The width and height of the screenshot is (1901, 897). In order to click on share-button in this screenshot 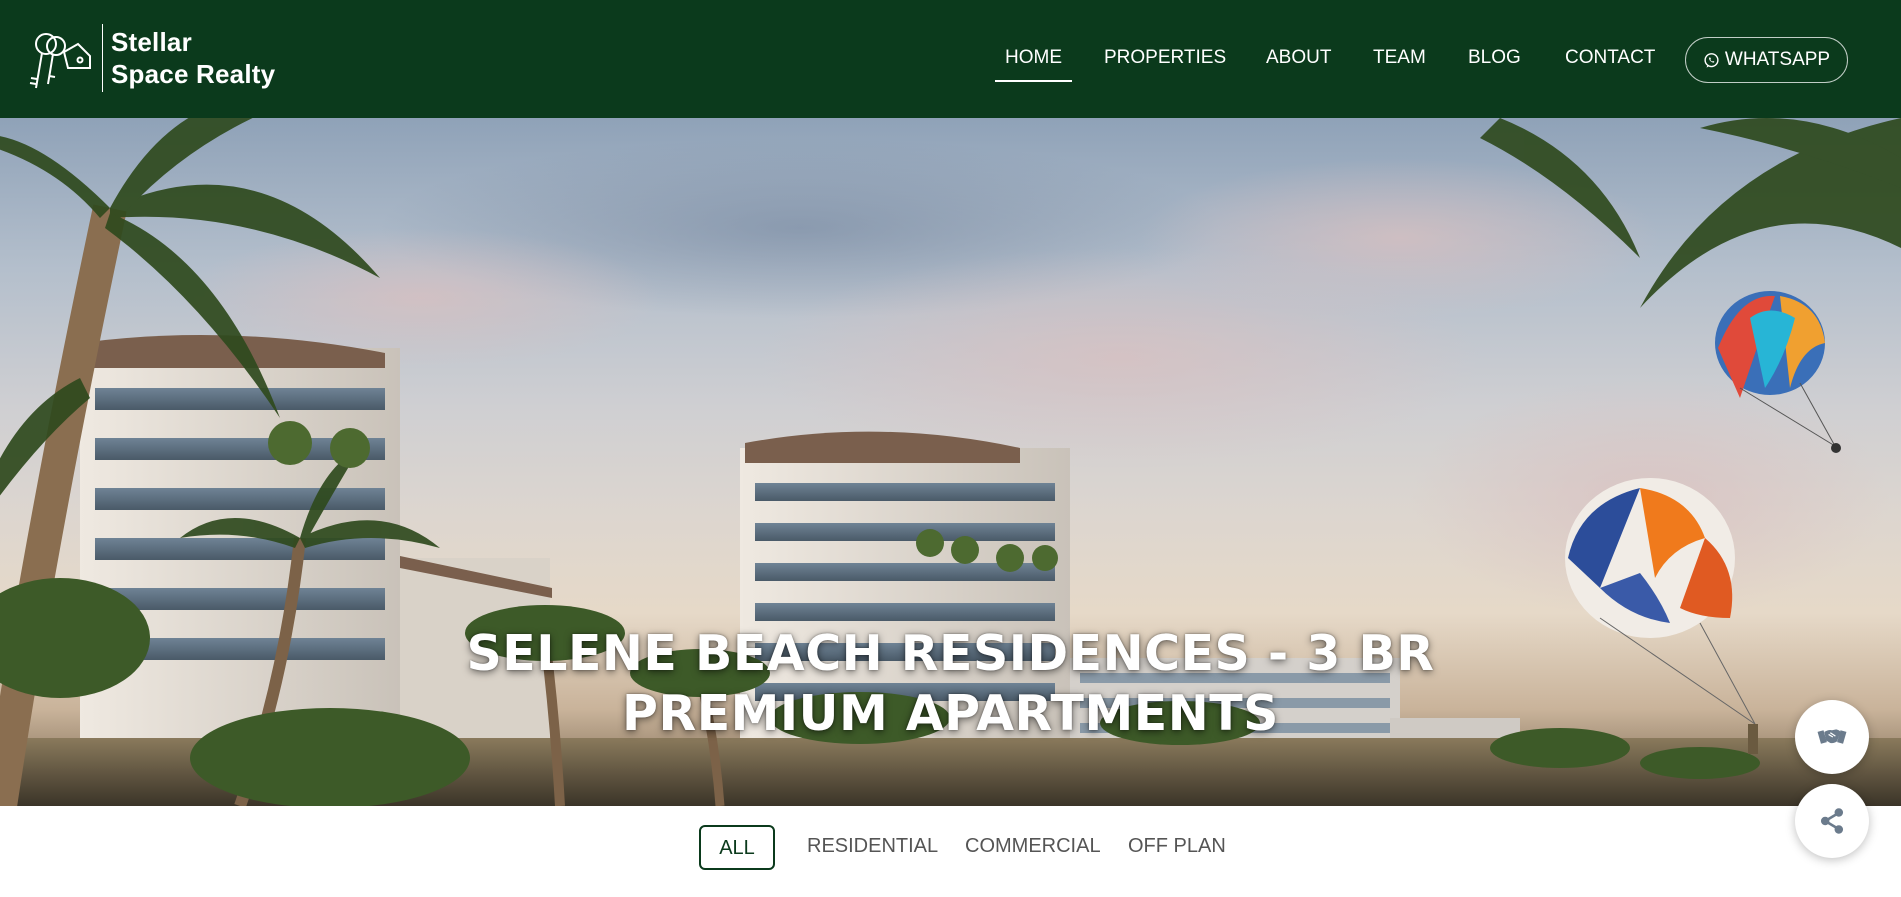, I will do `click(1832, 821)`.